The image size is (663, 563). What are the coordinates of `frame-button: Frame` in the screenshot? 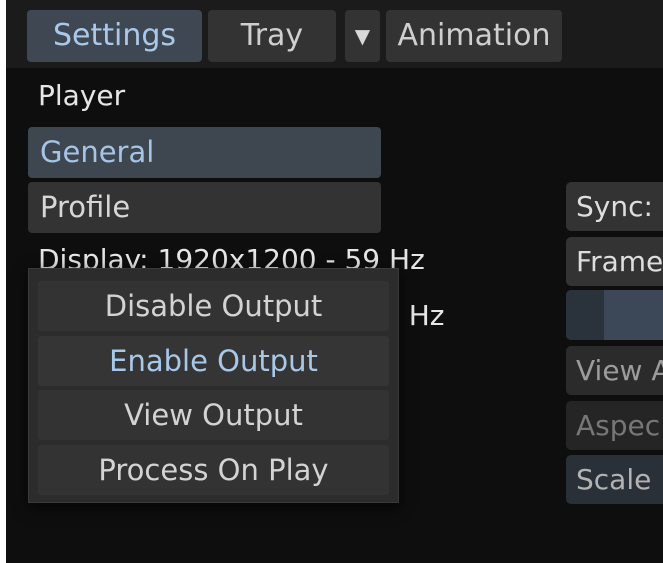 It's located at (614, 261).